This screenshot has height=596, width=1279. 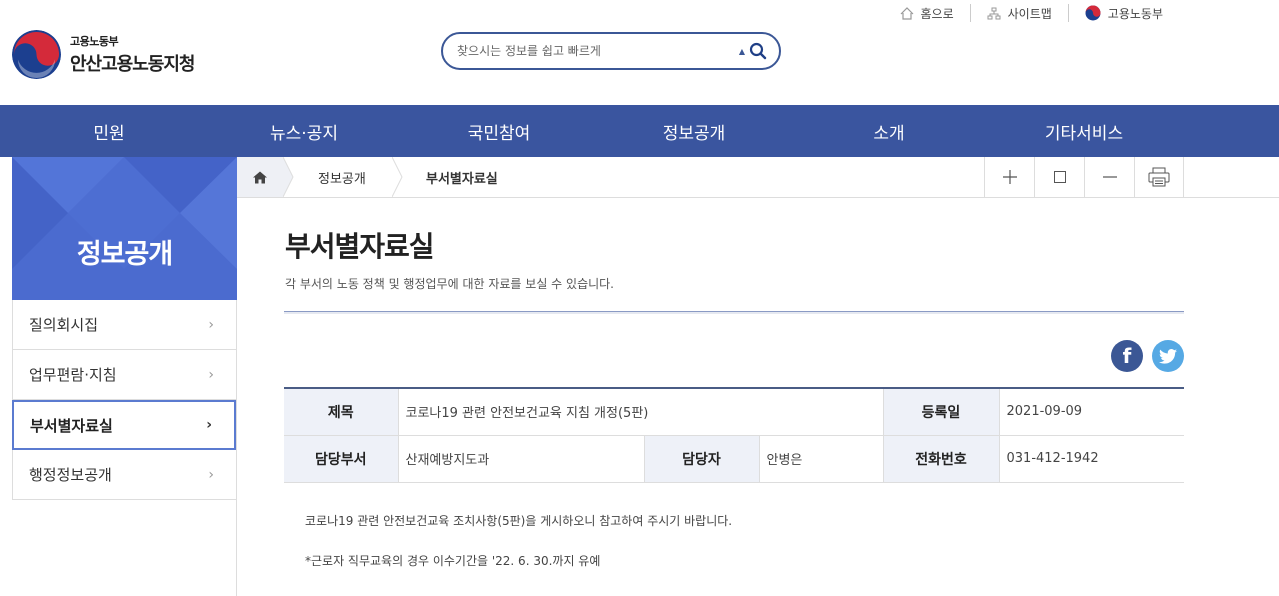 I want to click on logo-office-name: 안산고용노동지청, so click(x=132, y=64).